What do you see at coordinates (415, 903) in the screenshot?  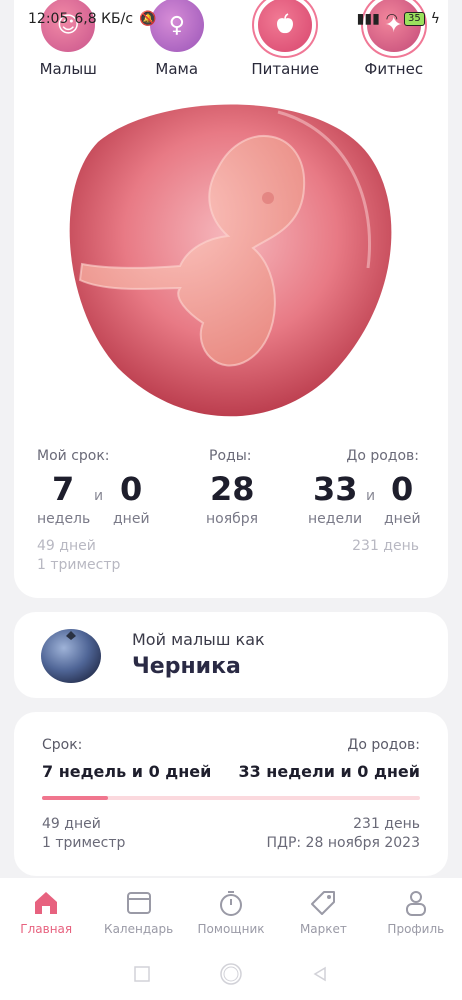 I see `profile-icon` at bounding box center [415, 903].